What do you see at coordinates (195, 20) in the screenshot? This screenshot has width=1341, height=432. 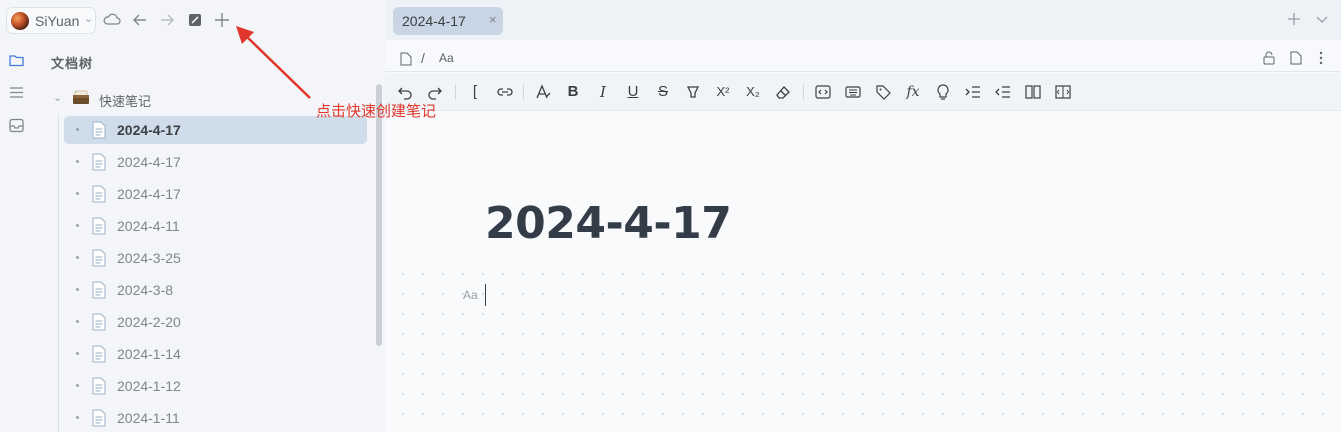 I see `quick-note-icon` at bounding box center [195, 20].